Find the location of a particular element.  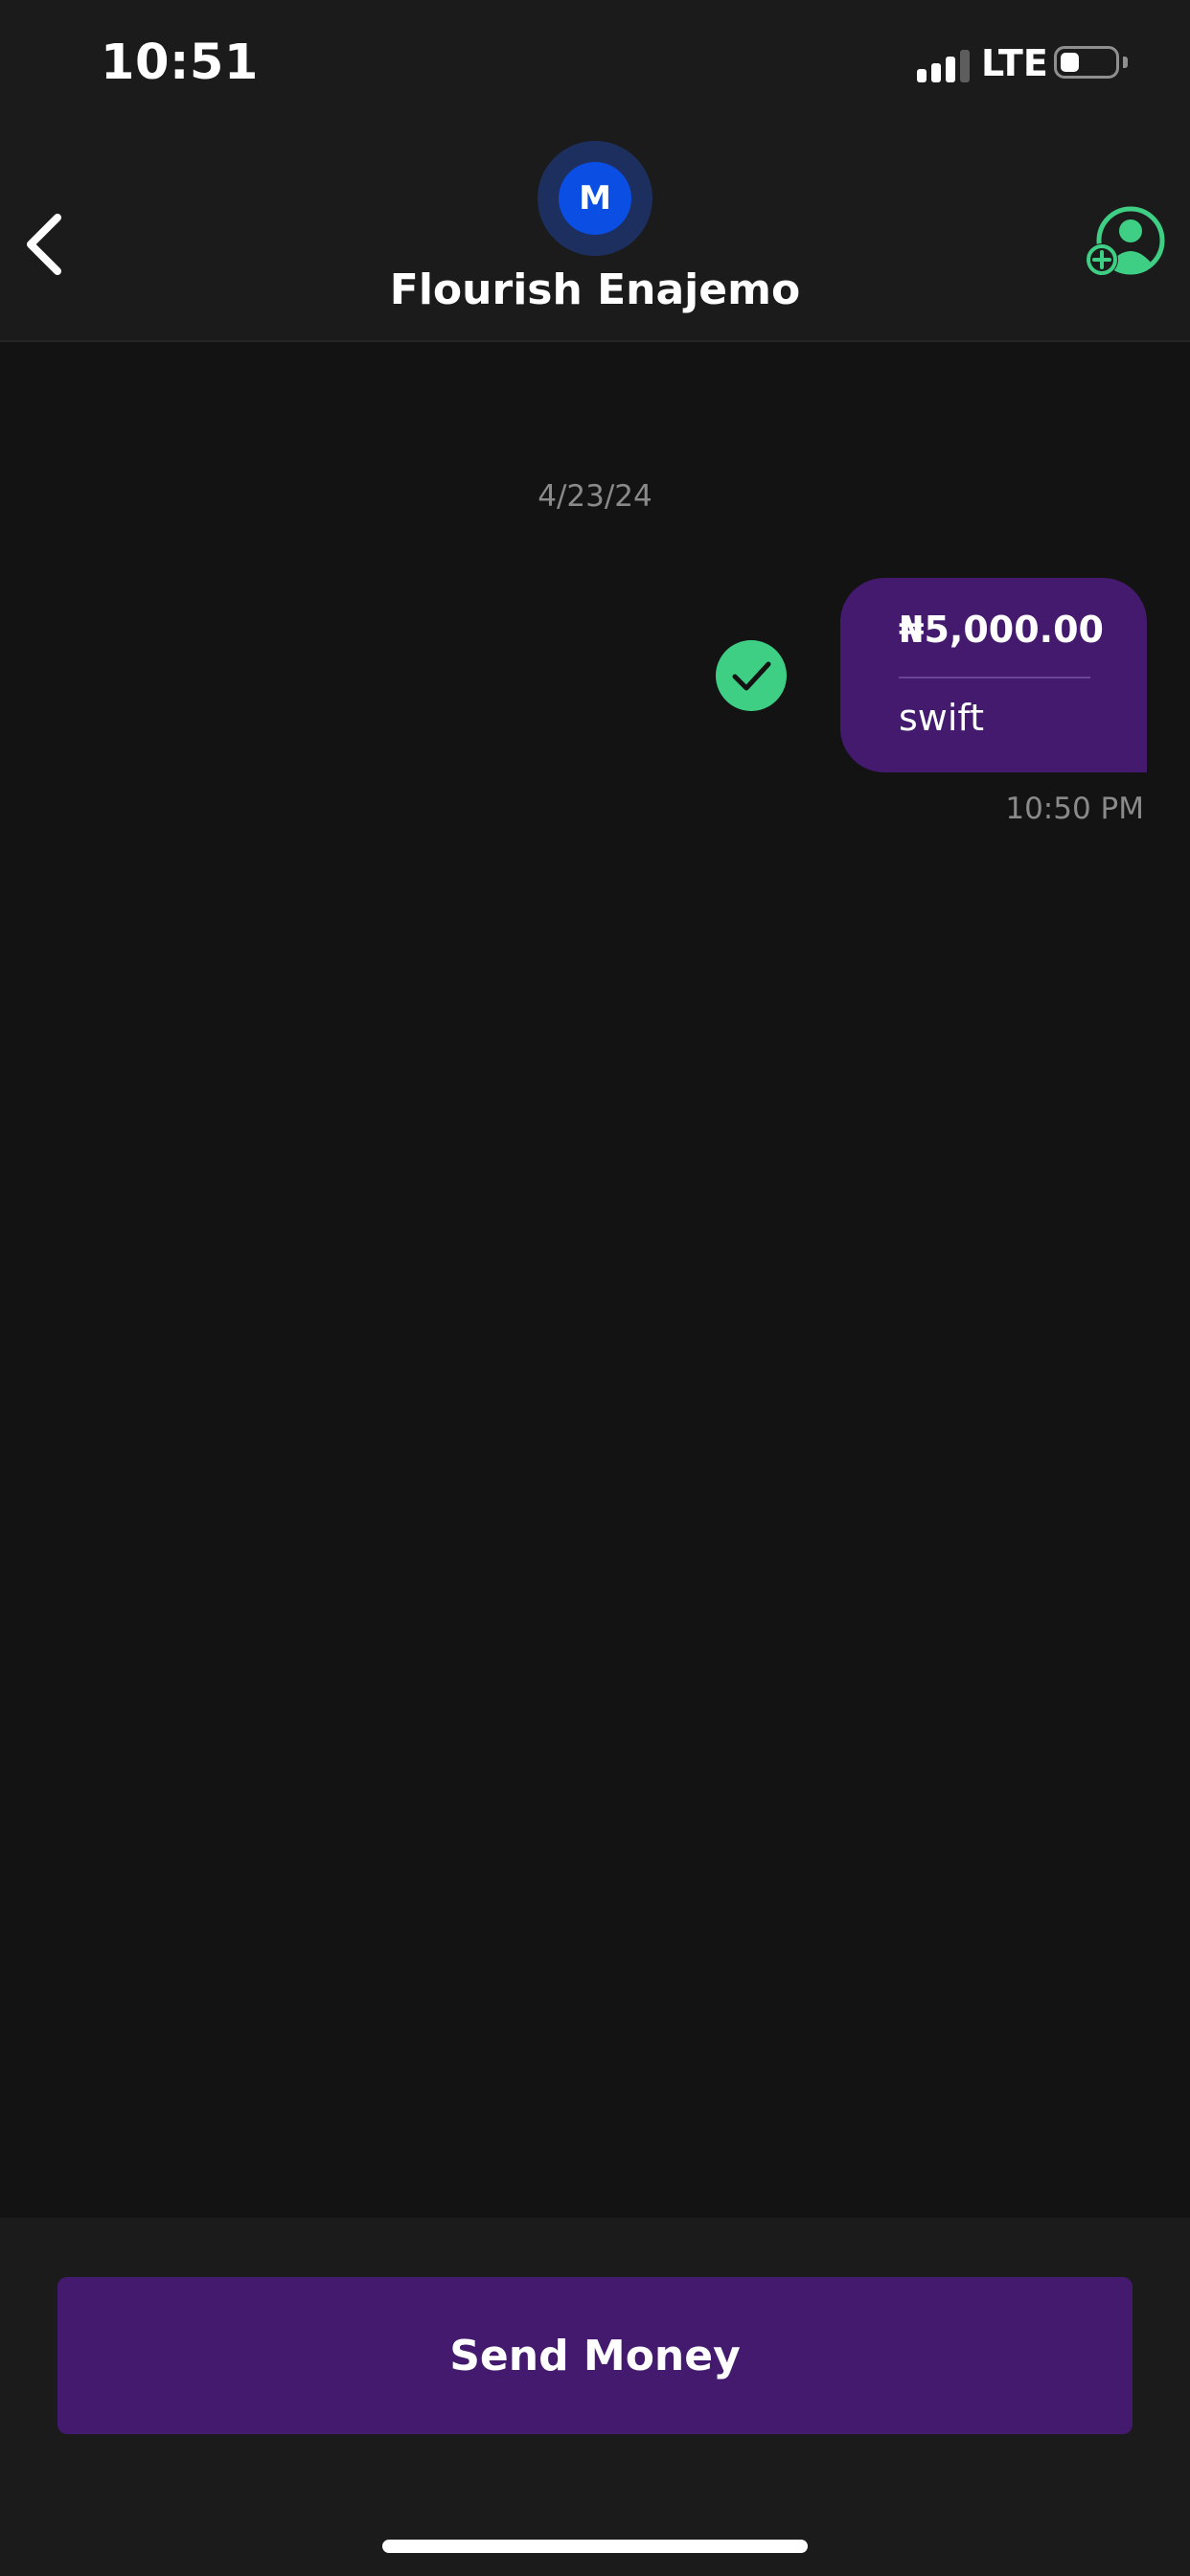

home-indicator is located at coordinates (595, 2546).